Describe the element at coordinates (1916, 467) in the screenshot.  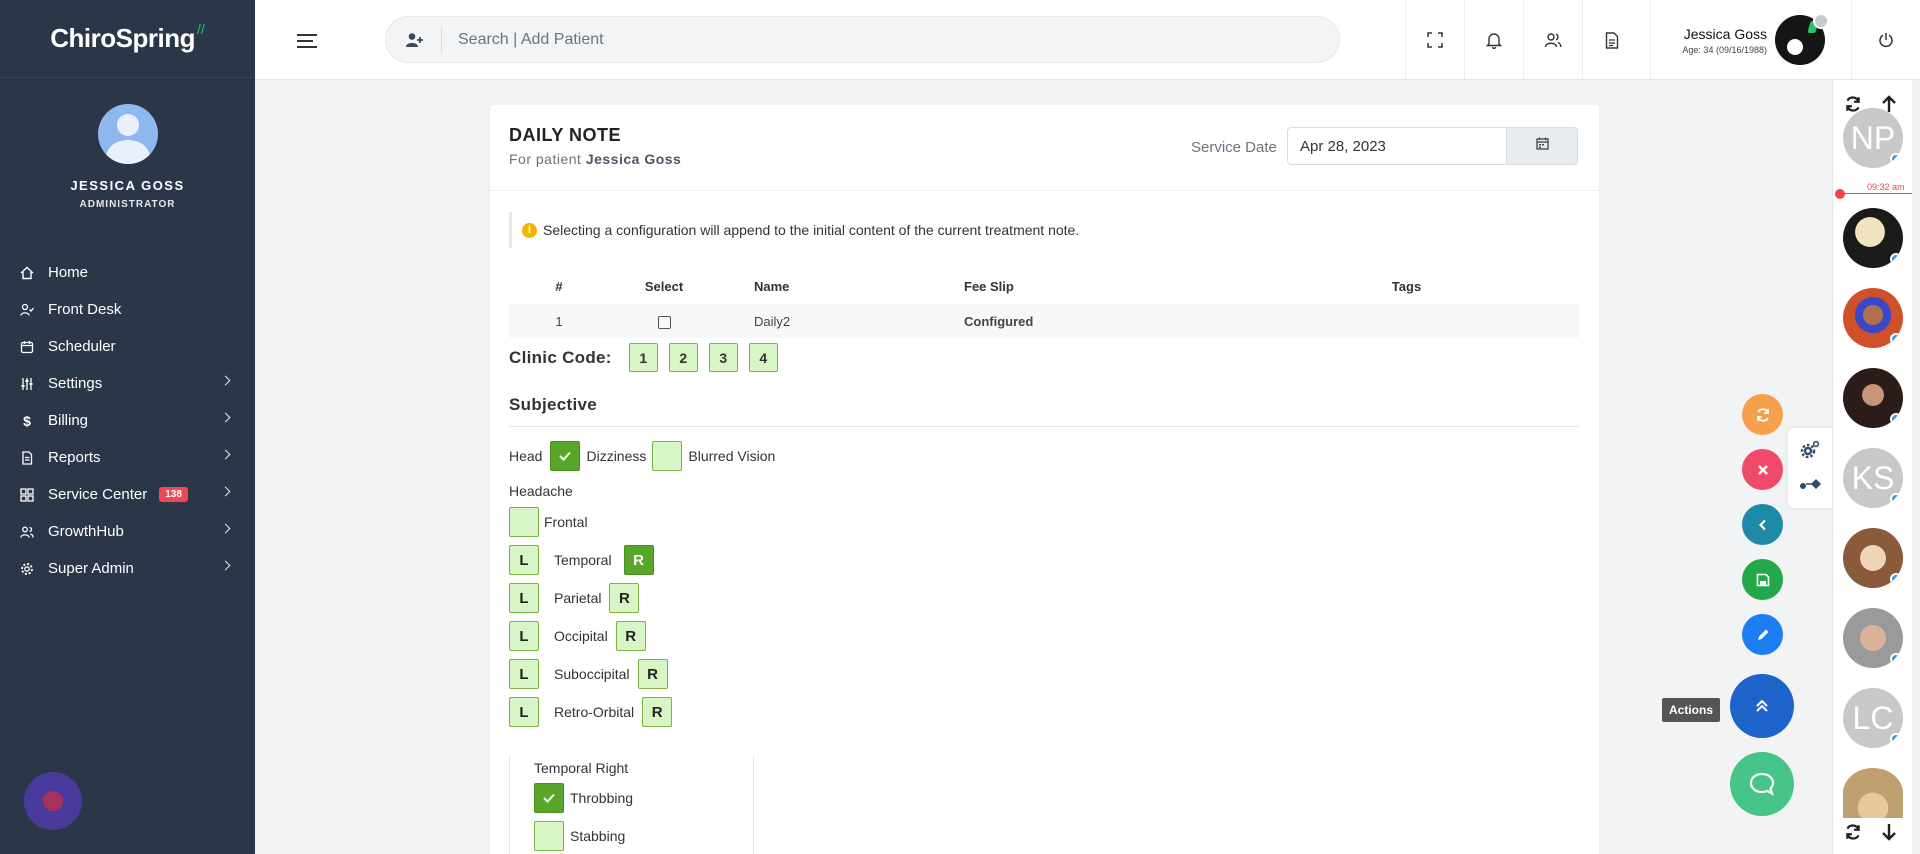
I see `page-scrollbar` at that location.